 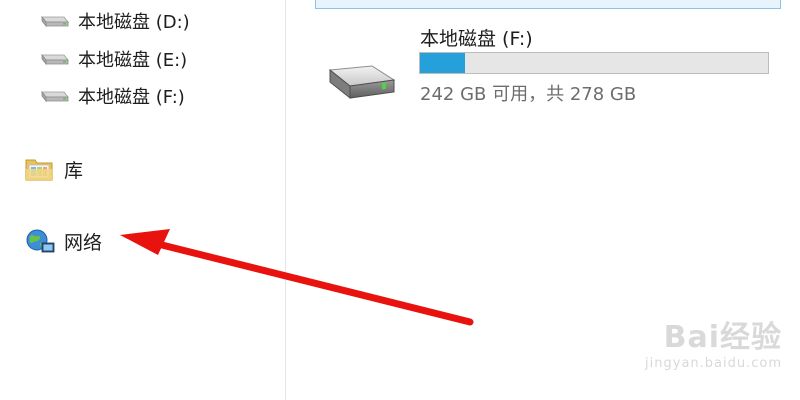 I want to click on drive-tile-f: 本地磁盘 (F:) 242 GB 可用，共 278 GB, so click(x=548, y=67).